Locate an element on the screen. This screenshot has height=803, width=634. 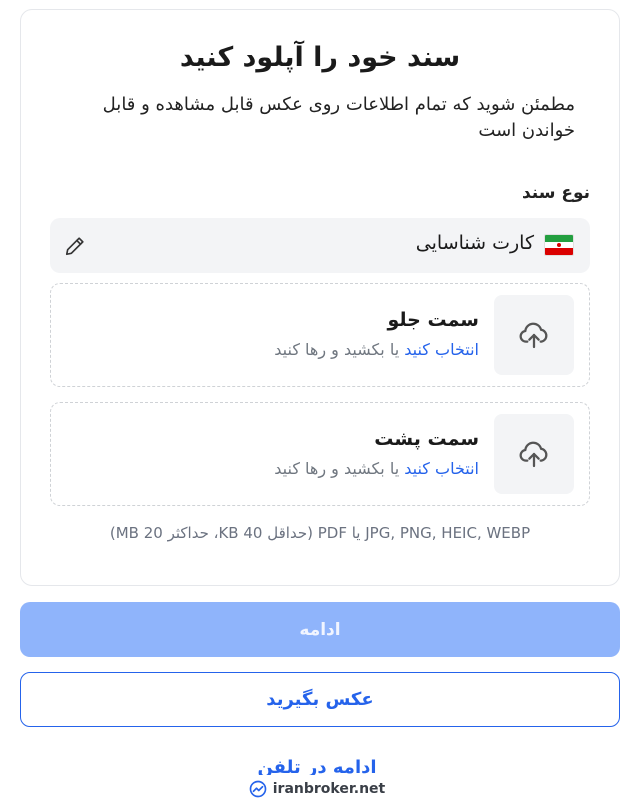
front-side-title: سمت جلو is located at coordinates (433, 320).